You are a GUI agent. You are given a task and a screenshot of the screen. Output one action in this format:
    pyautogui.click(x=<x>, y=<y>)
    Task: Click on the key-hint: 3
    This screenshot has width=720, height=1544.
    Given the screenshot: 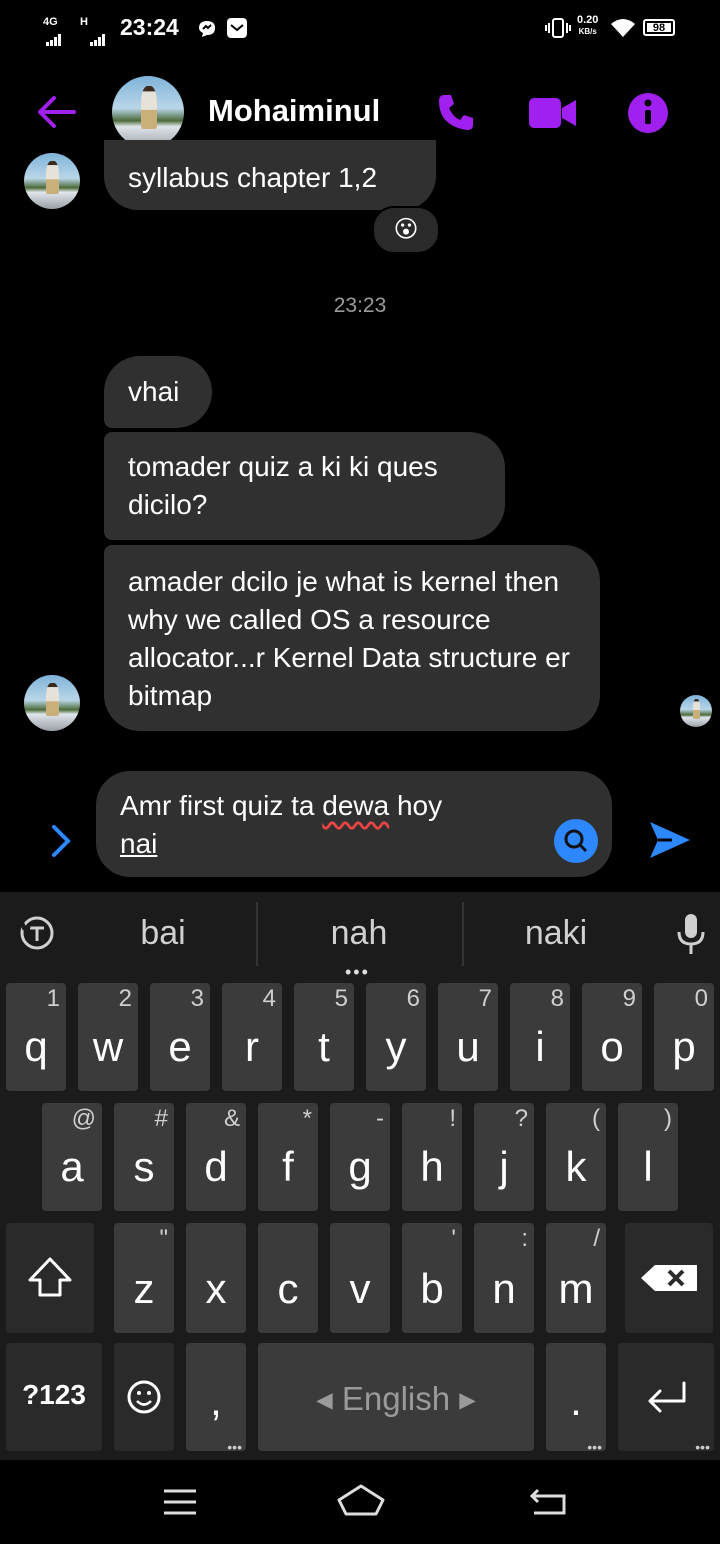 What is the action you would take?
    pyautogui.click(x=197, y=998)
    